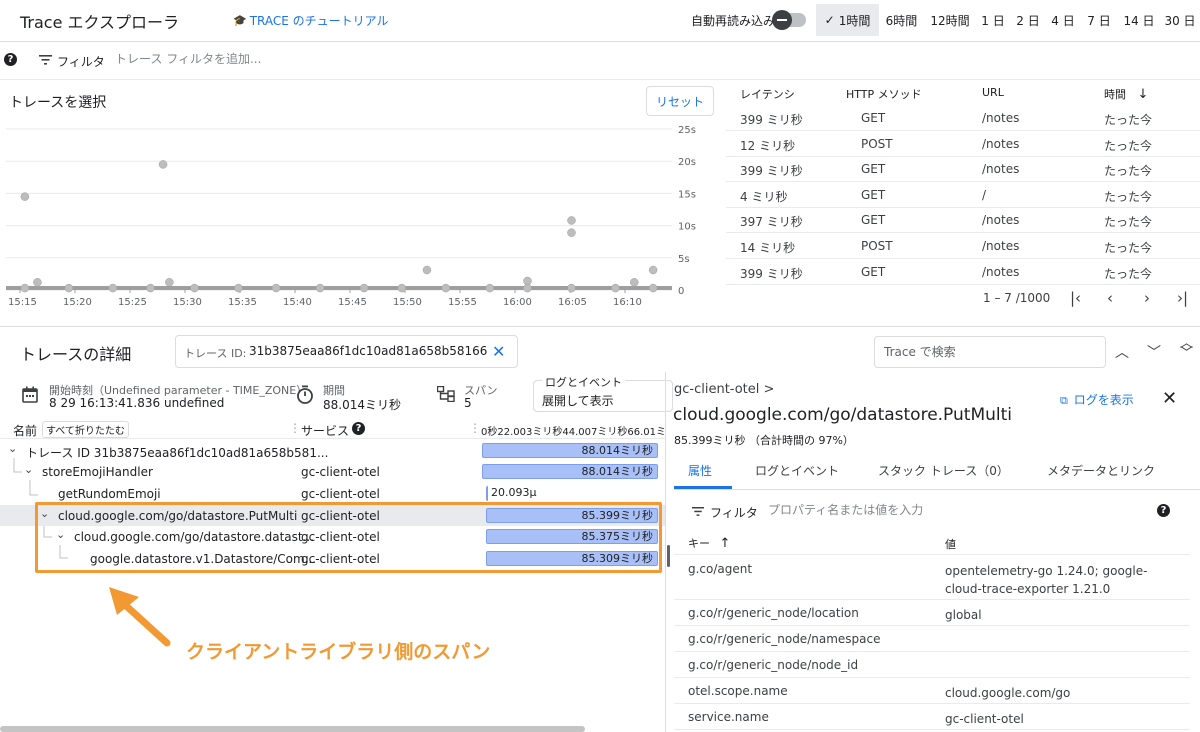  Describe the element at coordinates (932, 639) in the screenshot. I see `property-row: g.co/r/generic_node/namespace` at that location.